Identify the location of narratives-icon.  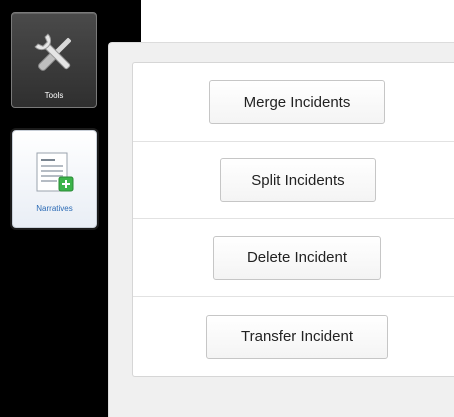
(57, 175).